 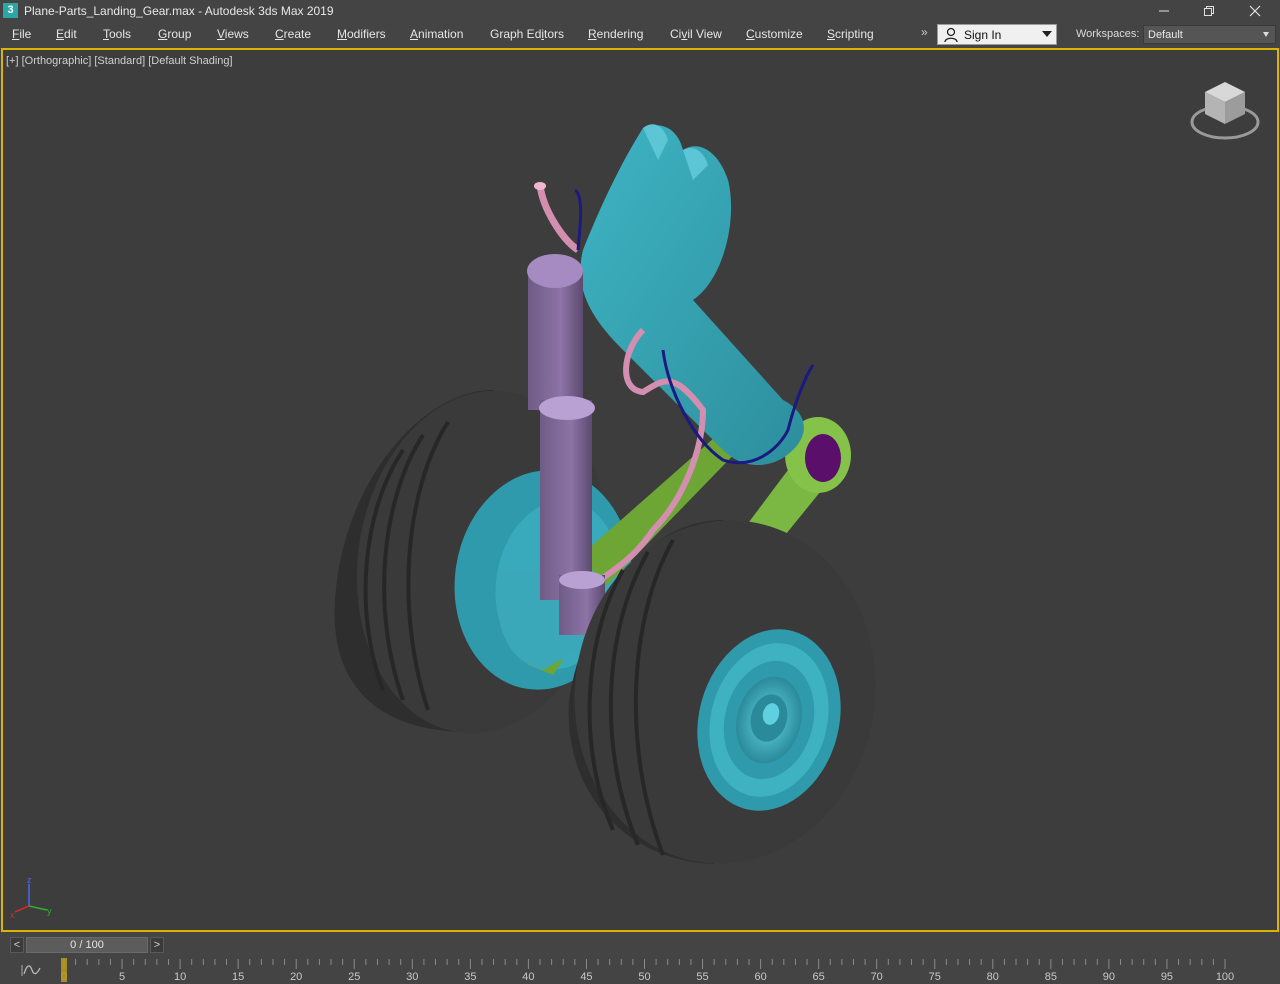 I want to click on close-button, so click(x=1255, y=11).